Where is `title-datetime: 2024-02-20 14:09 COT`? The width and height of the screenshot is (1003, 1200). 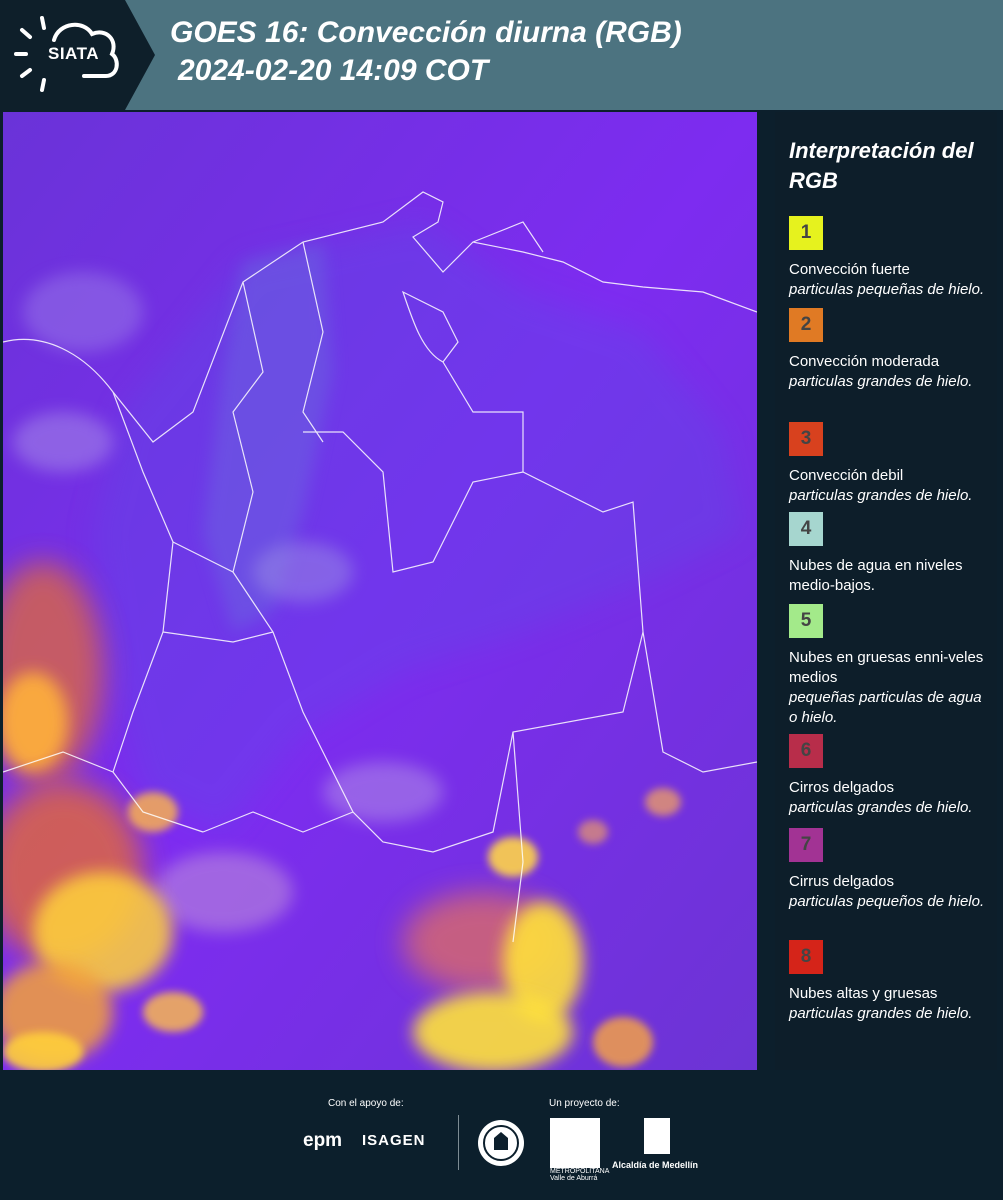 title-datetime: 2024-02-20 14:09 COT is located at coordinates (333, 70).